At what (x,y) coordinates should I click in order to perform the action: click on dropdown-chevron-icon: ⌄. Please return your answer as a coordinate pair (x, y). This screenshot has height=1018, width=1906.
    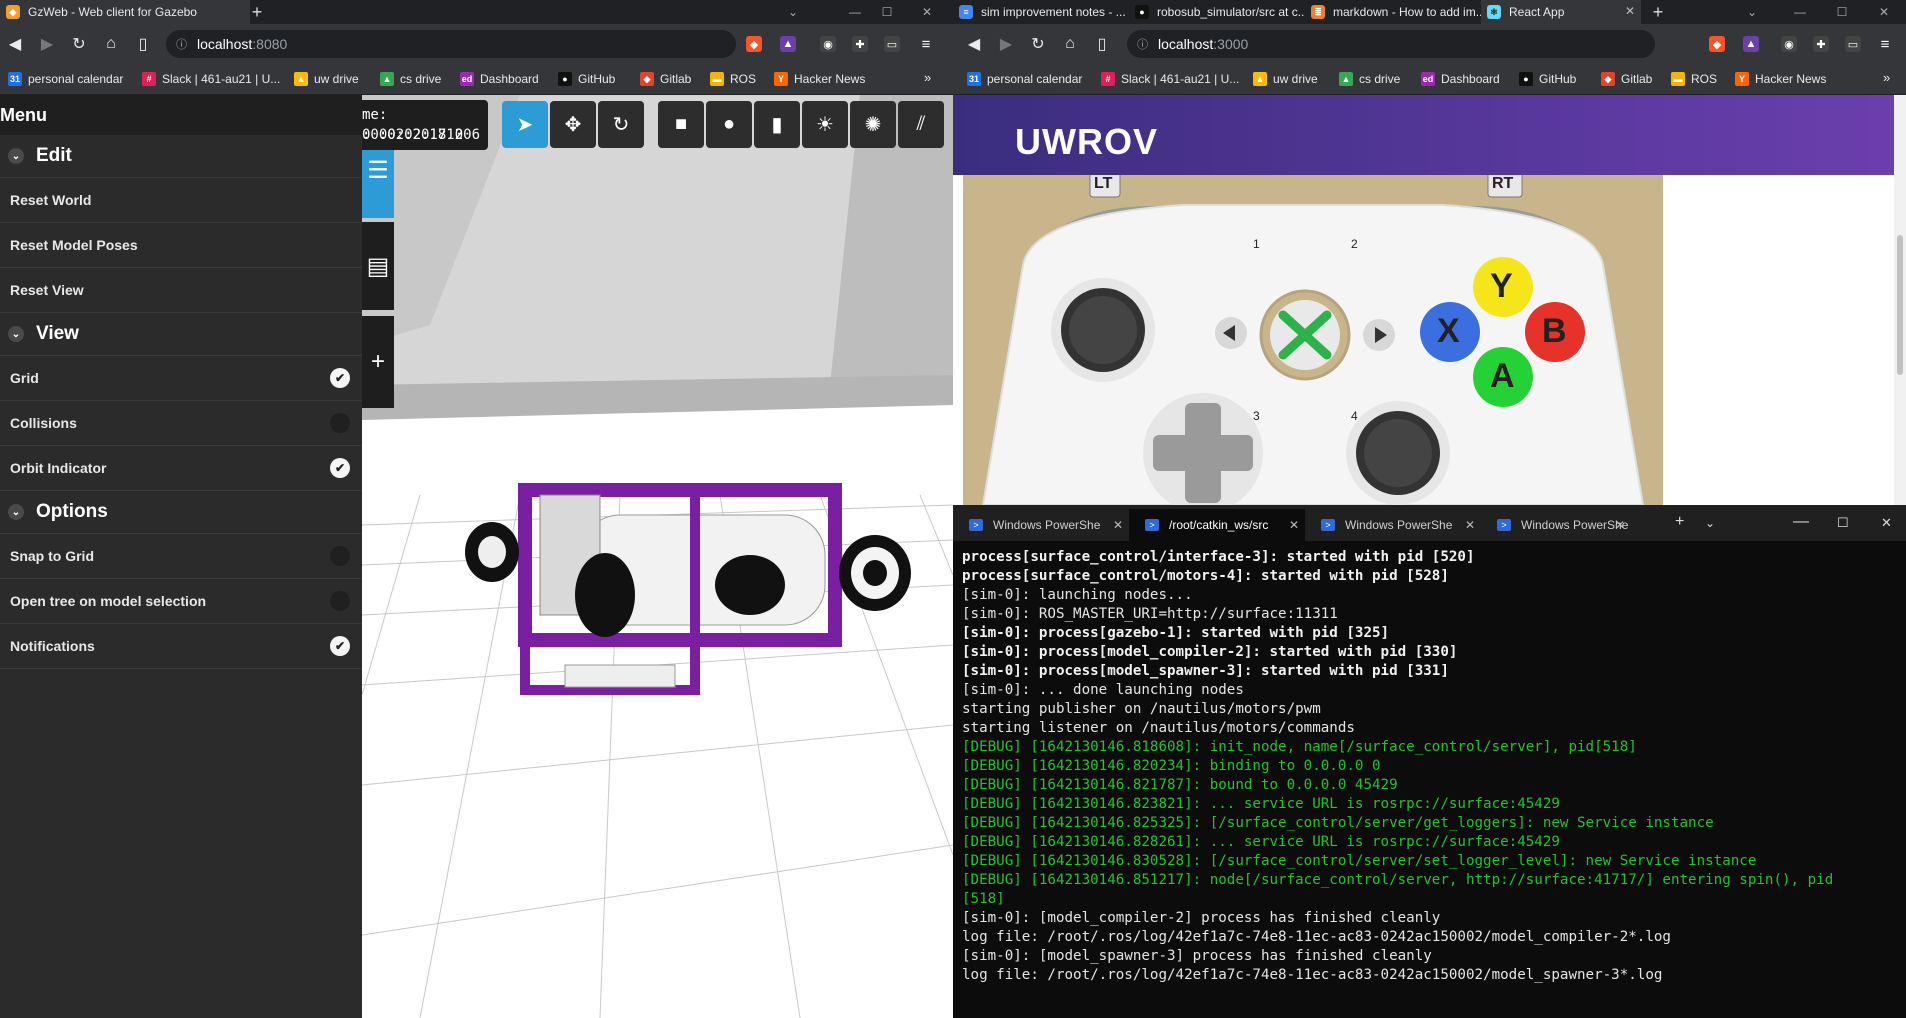
    Looking at the image, I should click on (1710, 523).